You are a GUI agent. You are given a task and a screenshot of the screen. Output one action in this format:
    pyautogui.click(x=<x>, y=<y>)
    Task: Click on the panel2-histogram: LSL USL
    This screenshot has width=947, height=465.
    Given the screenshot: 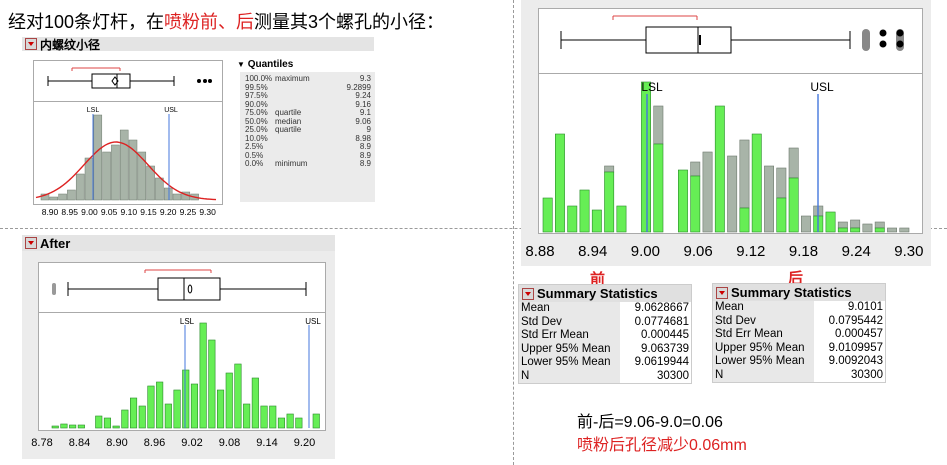 What is the action you would take?
    pyautogui.click(x=186, y=373)
    